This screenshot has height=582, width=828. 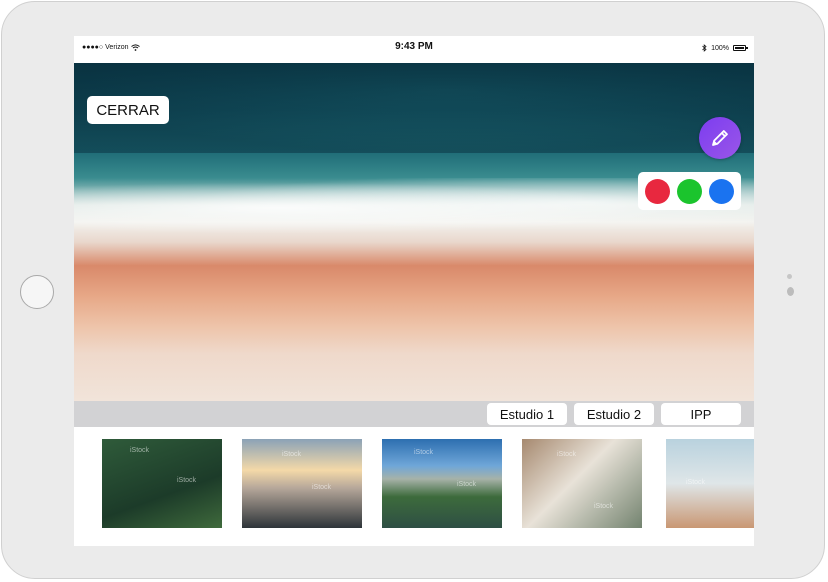 I want to click on ocean-shade, so click(x=414, y=108).